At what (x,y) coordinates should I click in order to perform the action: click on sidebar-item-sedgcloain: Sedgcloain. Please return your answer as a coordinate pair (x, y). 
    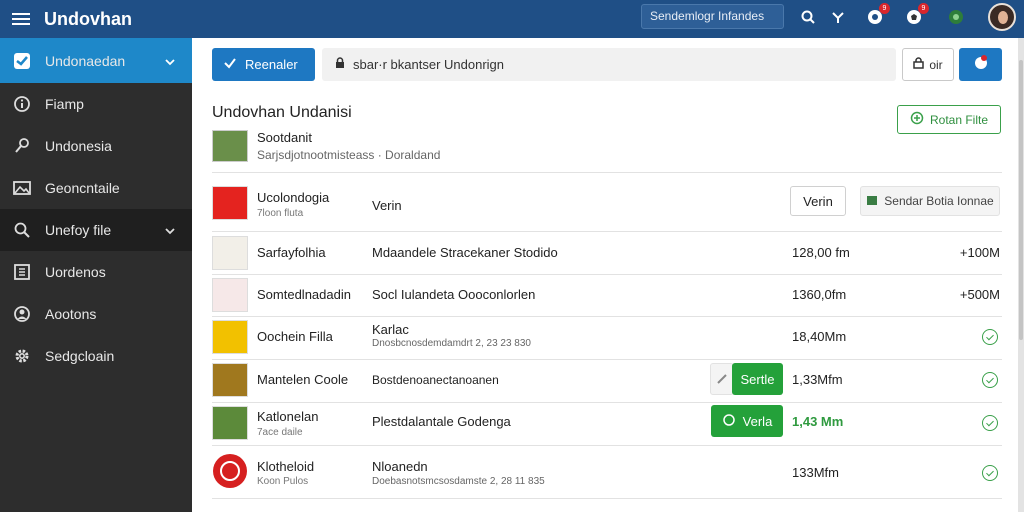
    Looking at the image, I should click on (96, 356).